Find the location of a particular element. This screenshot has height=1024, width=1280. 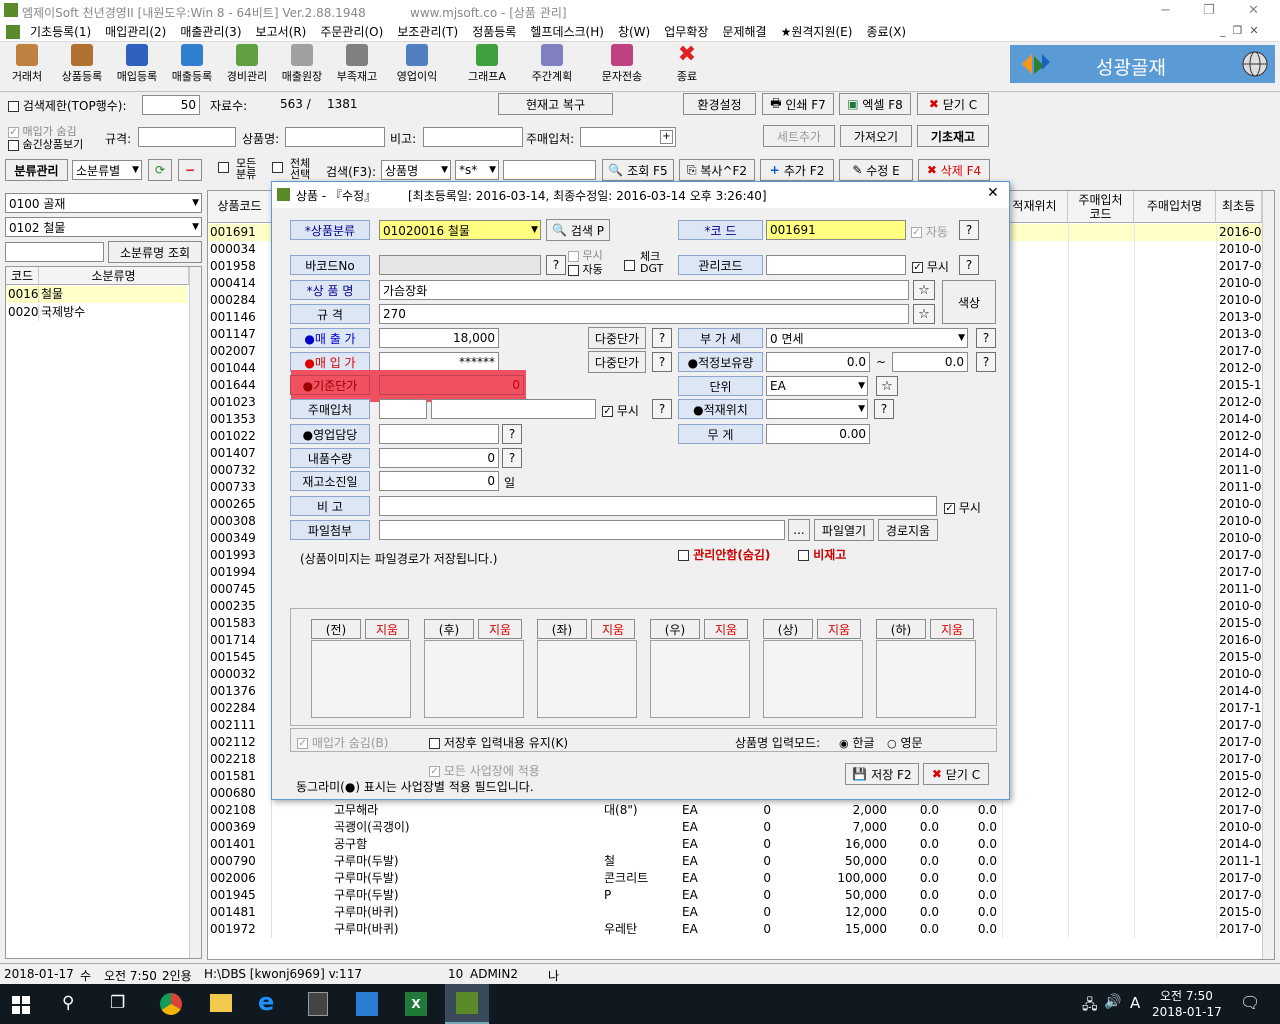

fetch-button: 가져오기 is located at coordinates (876, 136).